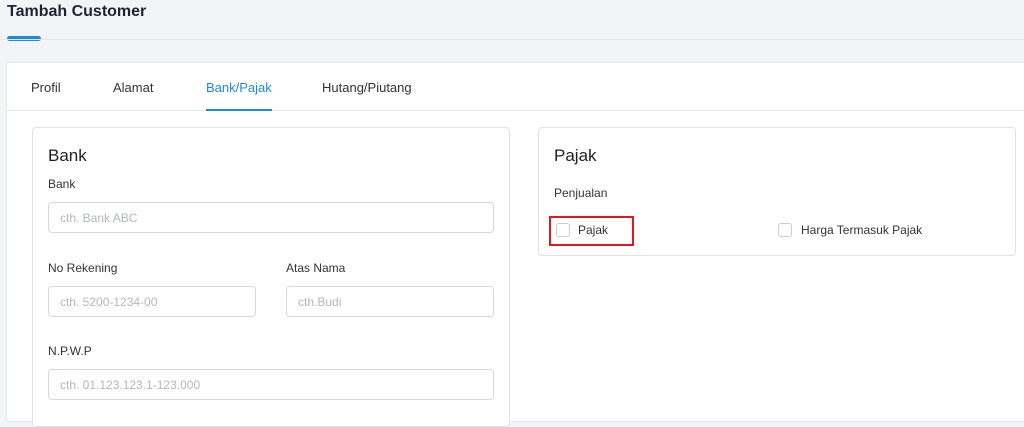 Image resolution: width=1024 pixels, height=427 pixels. Describe the element at coordinates (575, 155) in the screenshot. I see `tax-panel-title: Pajak` at that location.